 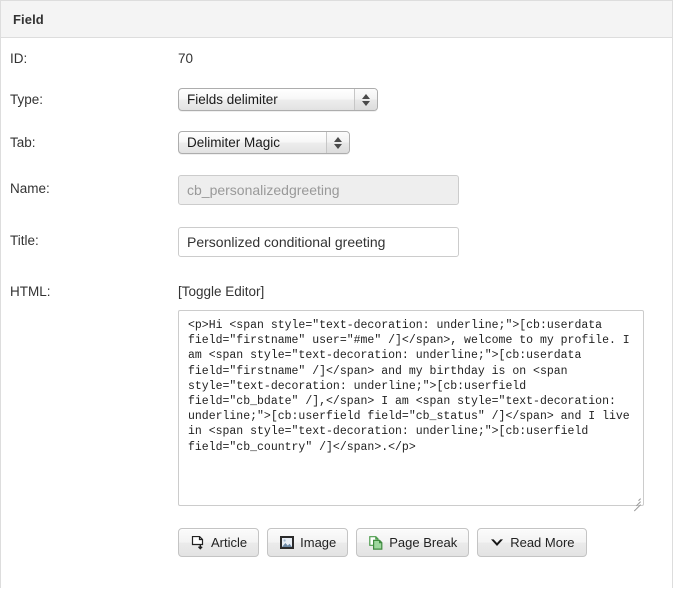 I want to click on value-col-id: 70, so click(x=425, y=59).